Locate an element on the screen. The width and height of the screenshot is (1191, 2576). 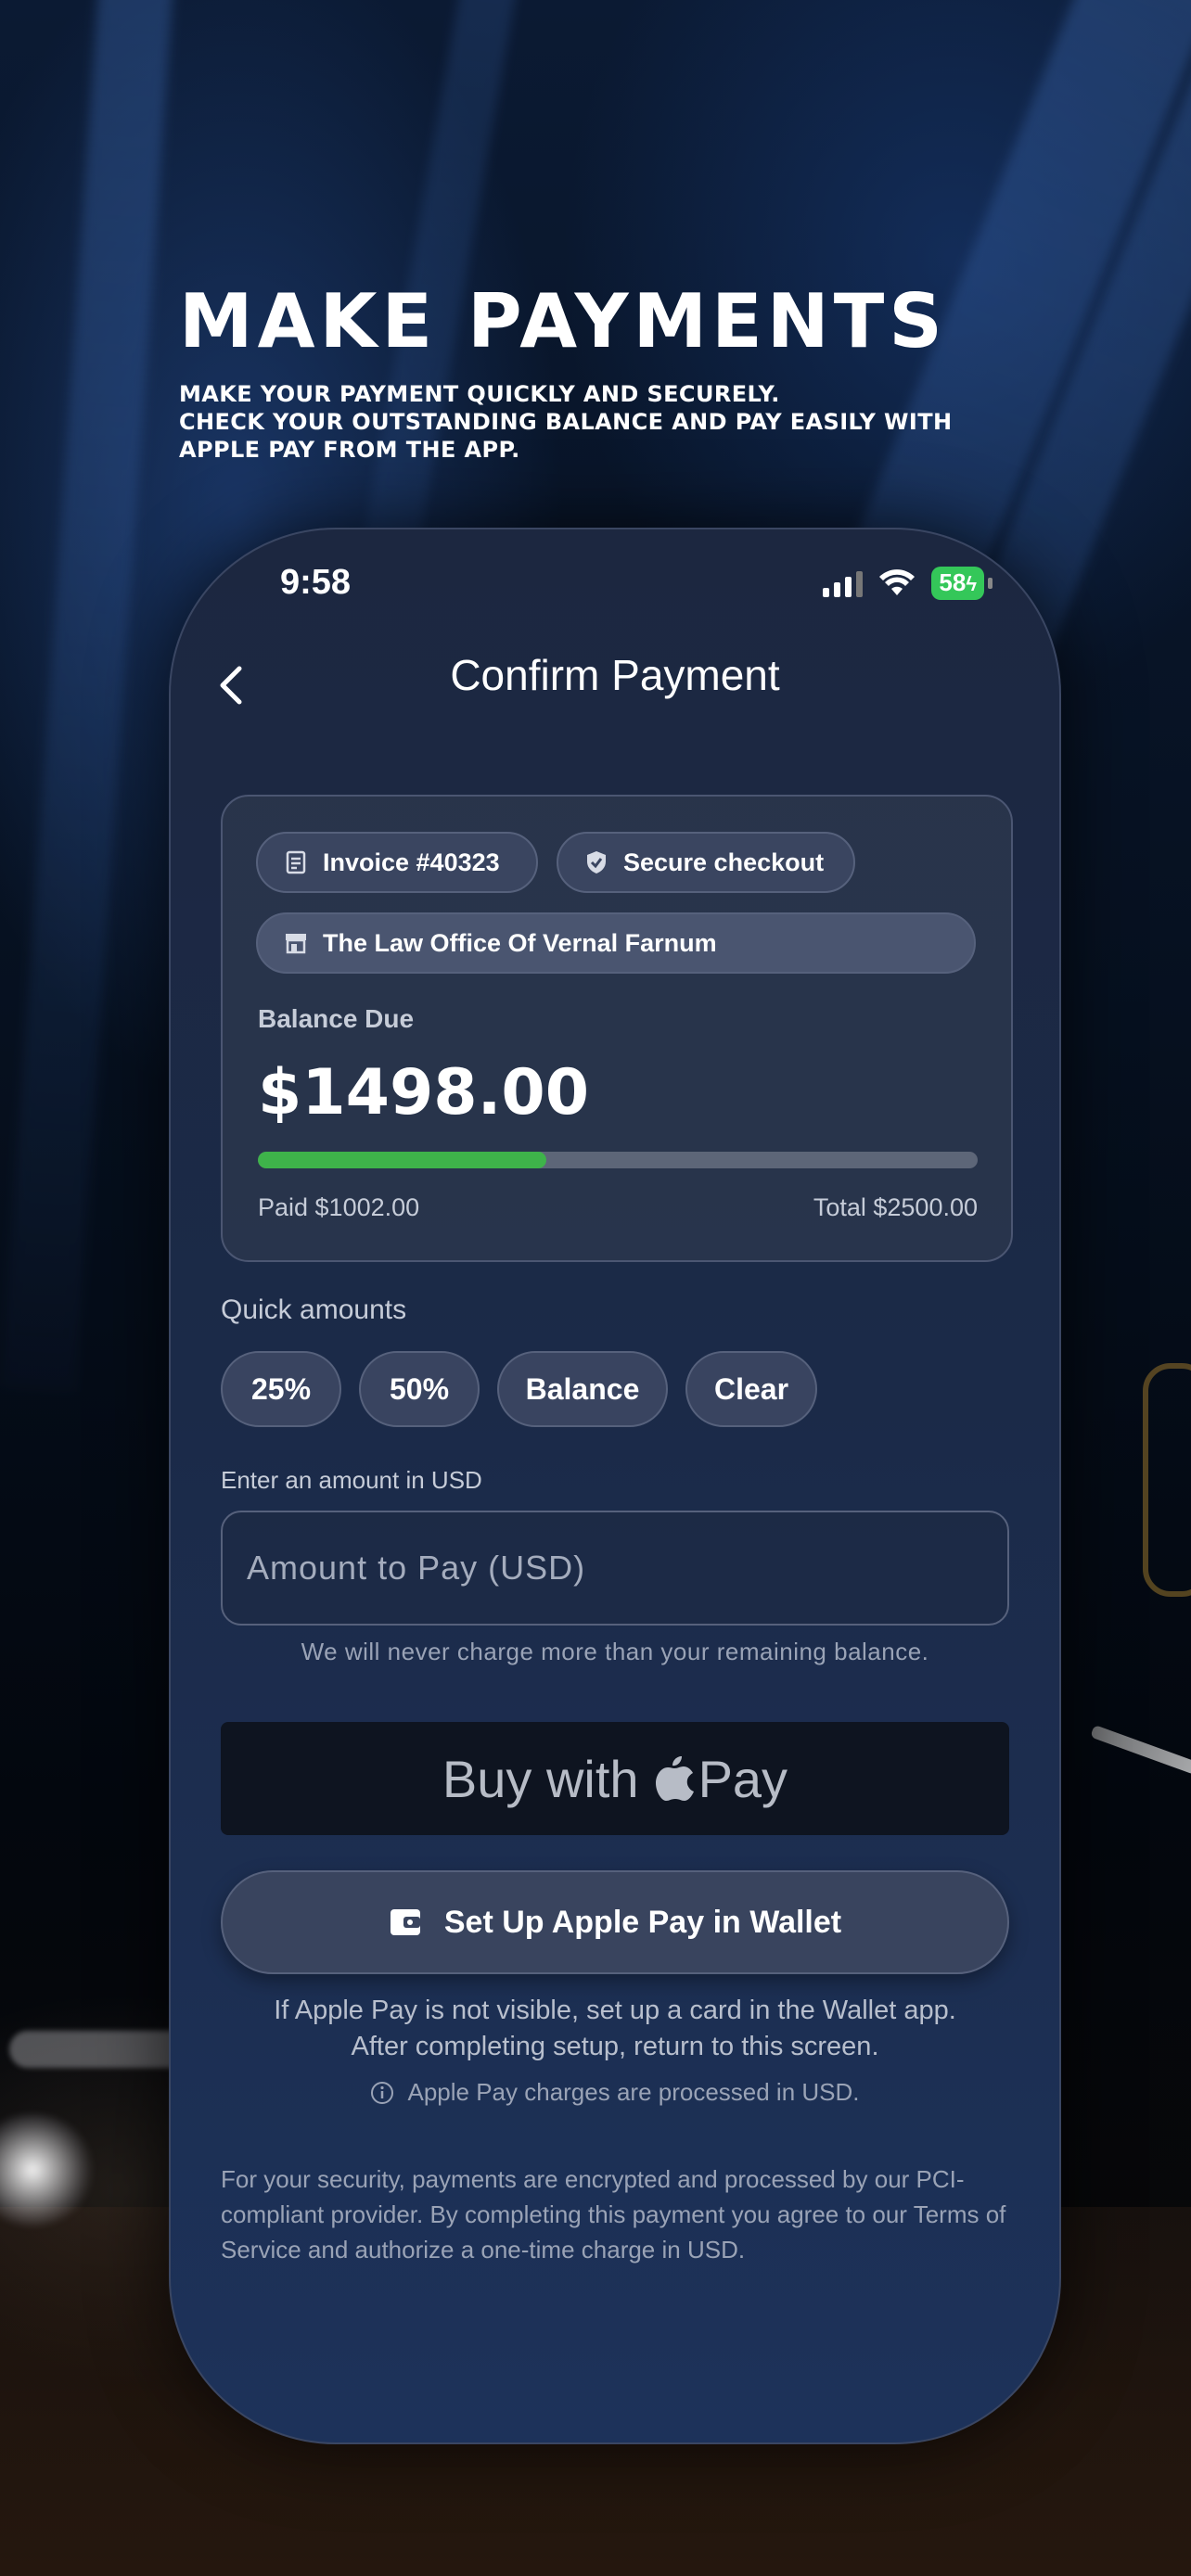
payment-progress-fill is located at coordinates (402, 1160).